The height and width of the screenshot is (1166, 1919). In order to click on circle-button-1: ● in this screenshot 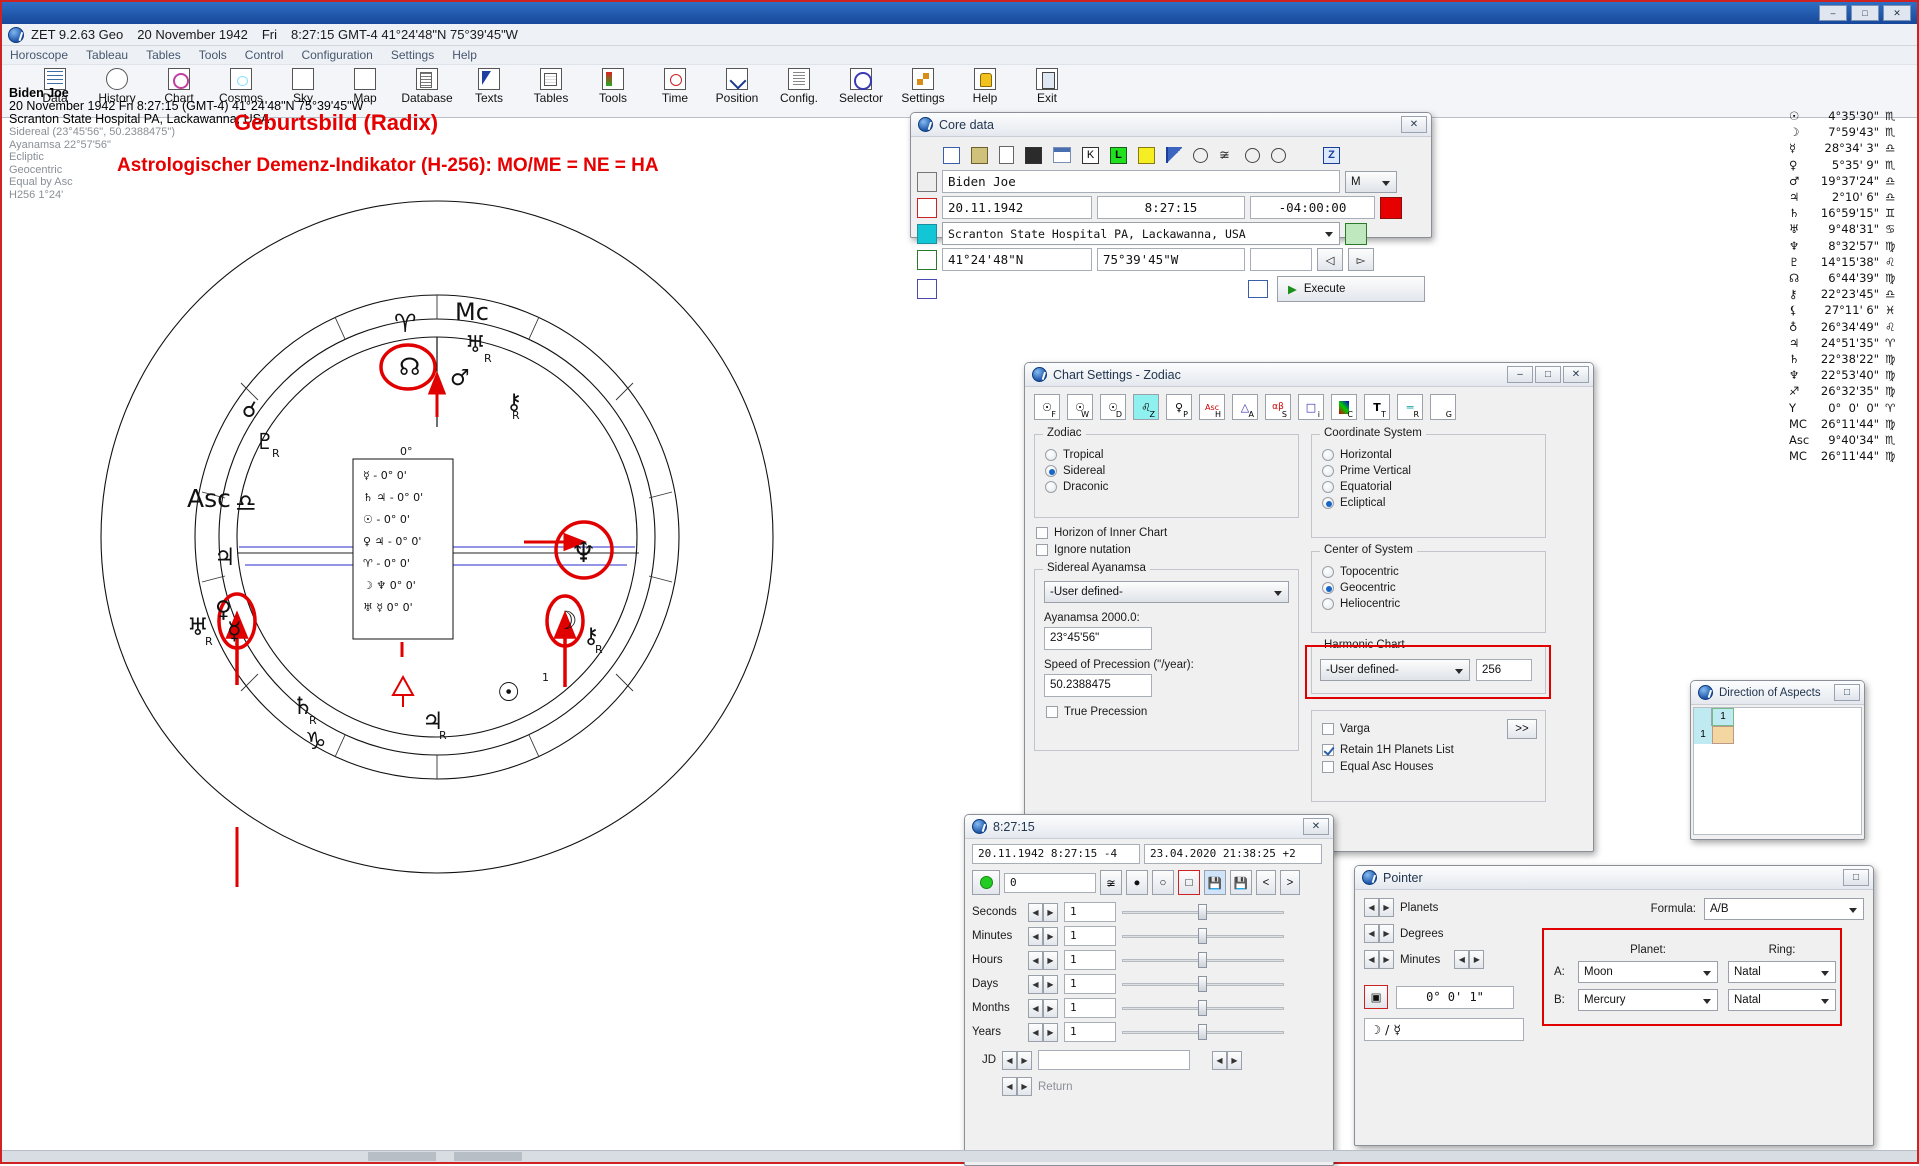, I will do `click(1137, 882)`.